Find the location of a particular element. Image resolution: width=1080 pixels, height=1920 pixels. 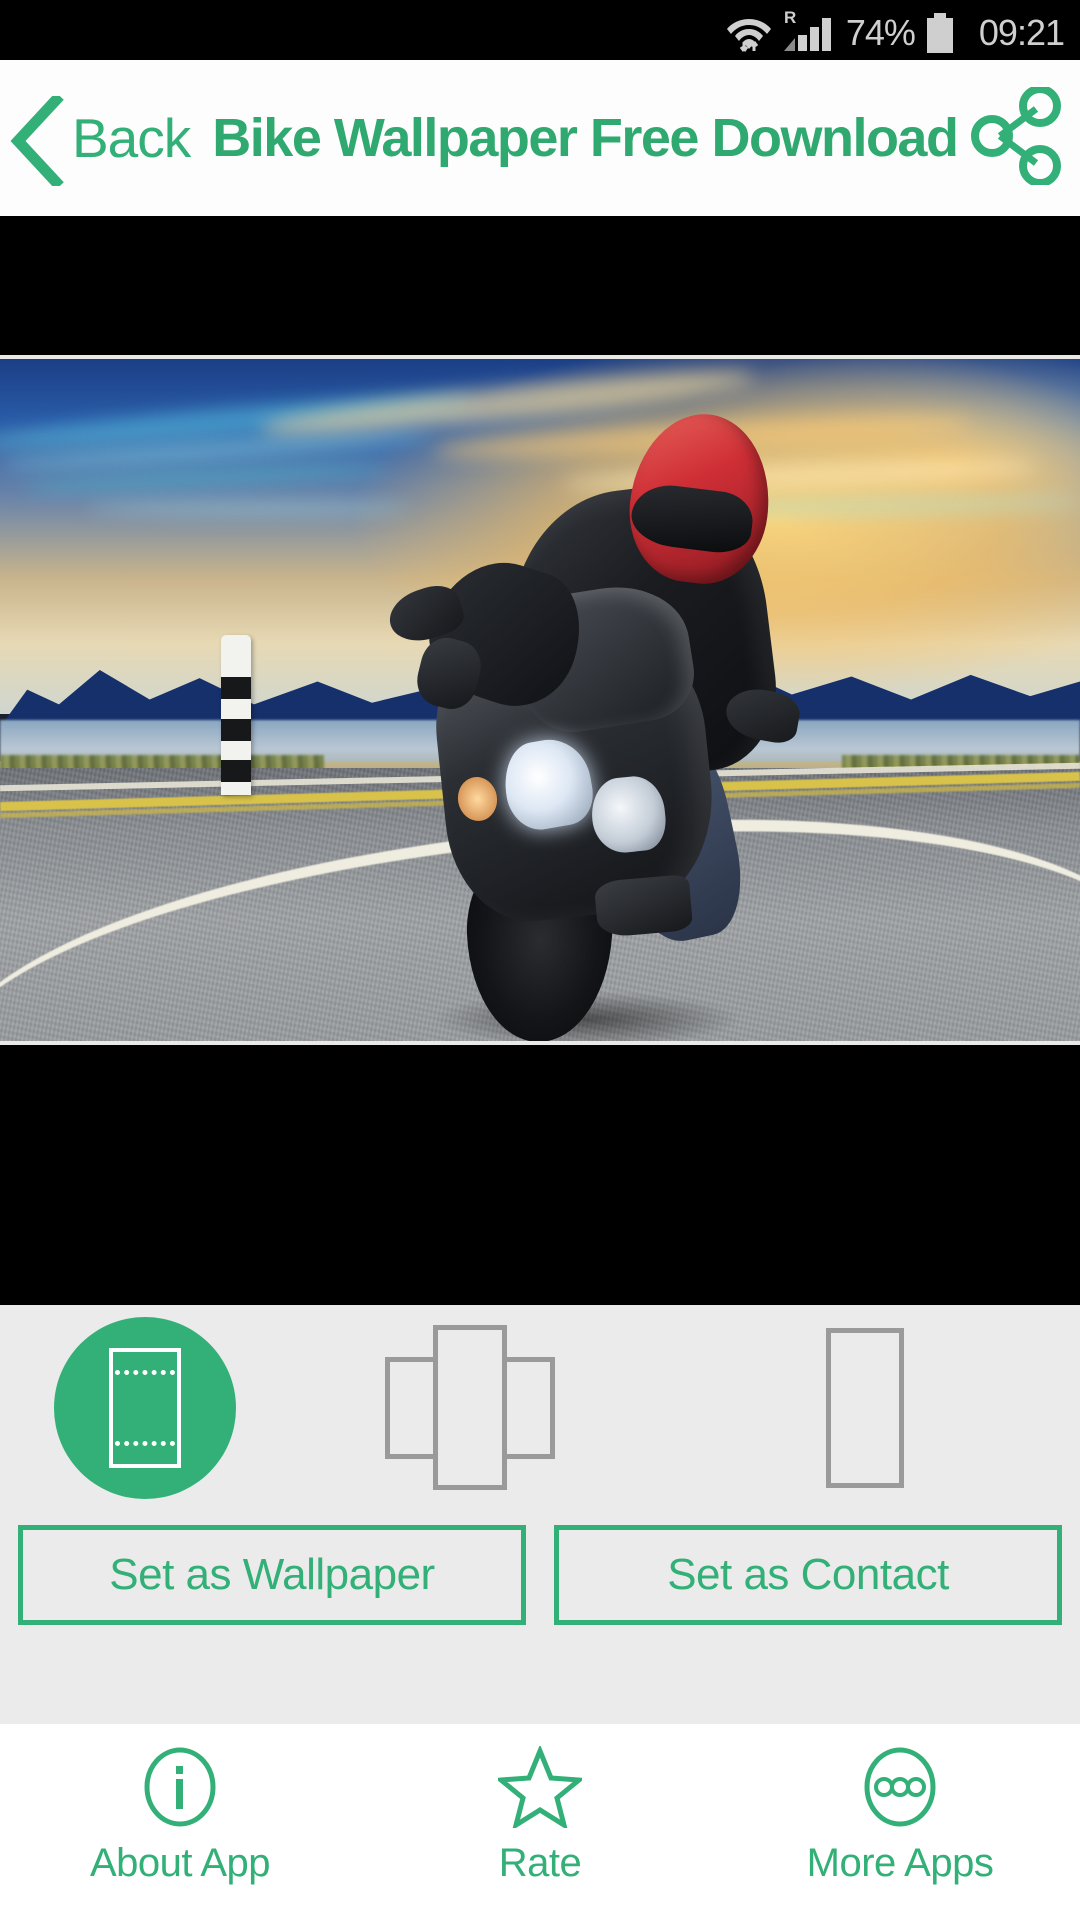

scrollable-pages-icon is located at coordinates (470, 1407).